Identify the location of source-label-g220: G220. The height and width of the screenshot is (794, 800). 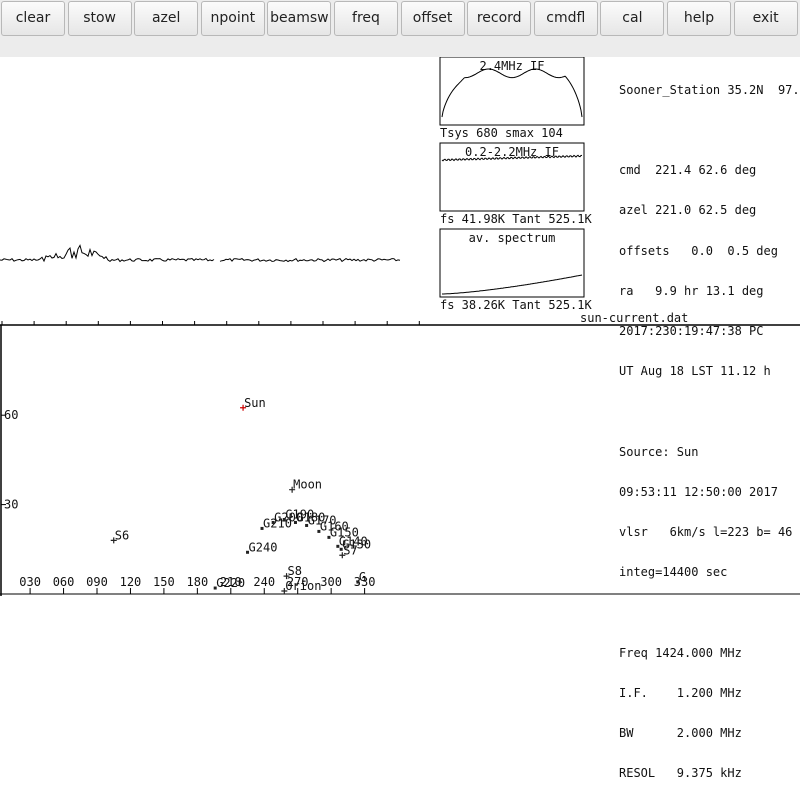
(230, 583).